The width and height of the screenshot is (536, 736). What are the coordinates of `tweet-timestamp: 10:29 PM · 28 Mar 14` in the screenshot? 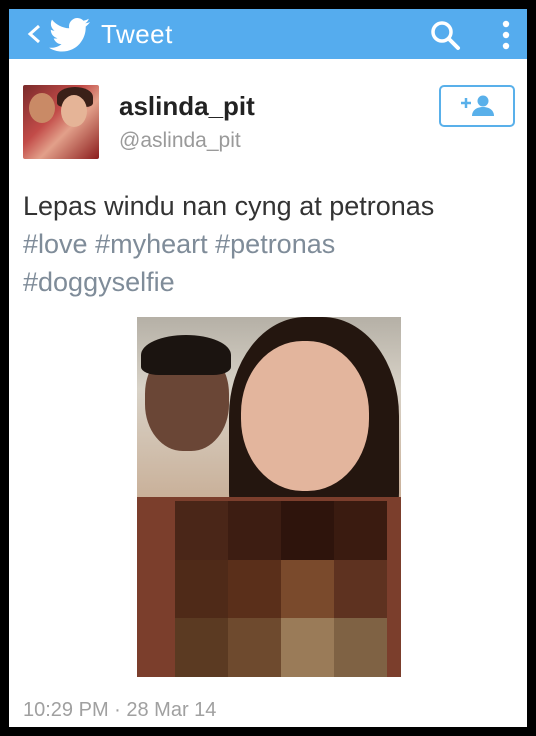 It's located at (120, 710).